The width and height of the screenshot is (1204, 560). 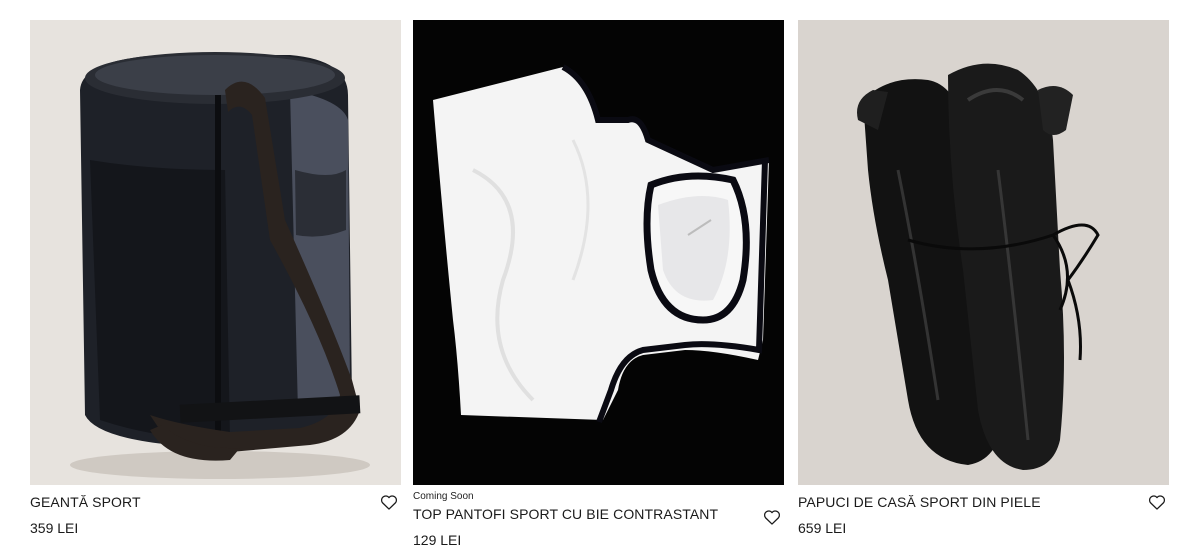 I want to click on product-price: 659 LEI, so click(x=822, y=528).